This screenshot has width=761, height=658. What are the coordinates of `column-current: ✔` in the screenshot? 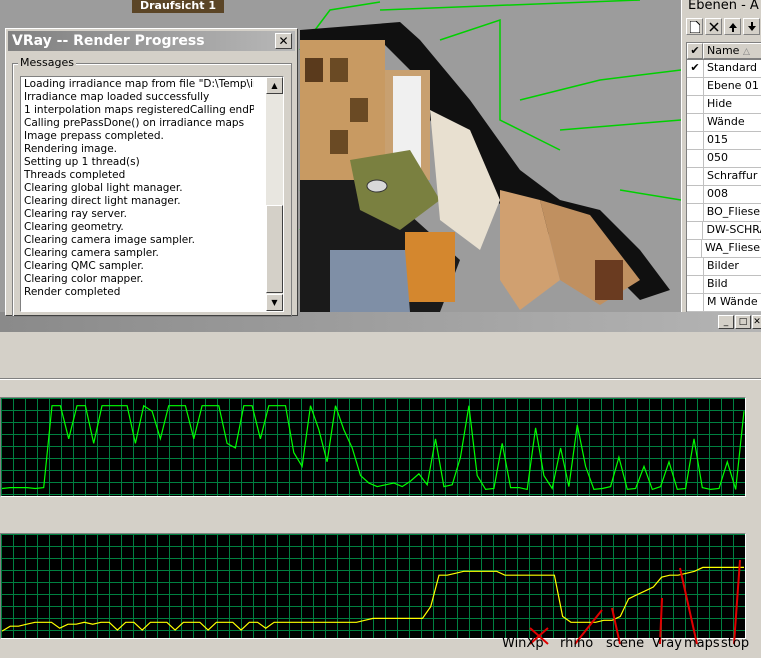 It's located at (695, 51).